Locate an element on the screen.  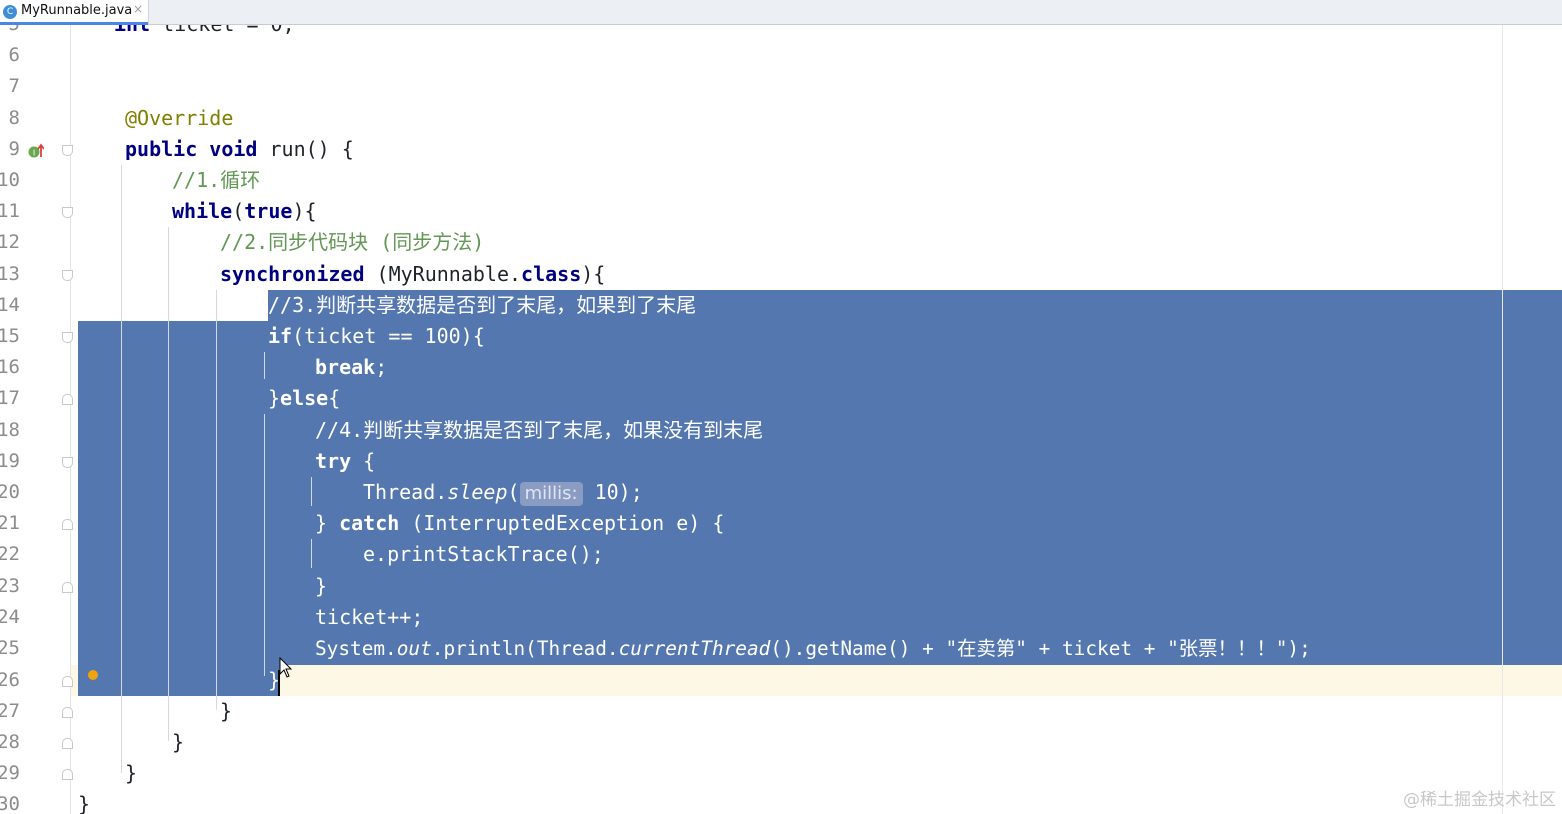
line-number: 12 is located at coordinates (10, 242).